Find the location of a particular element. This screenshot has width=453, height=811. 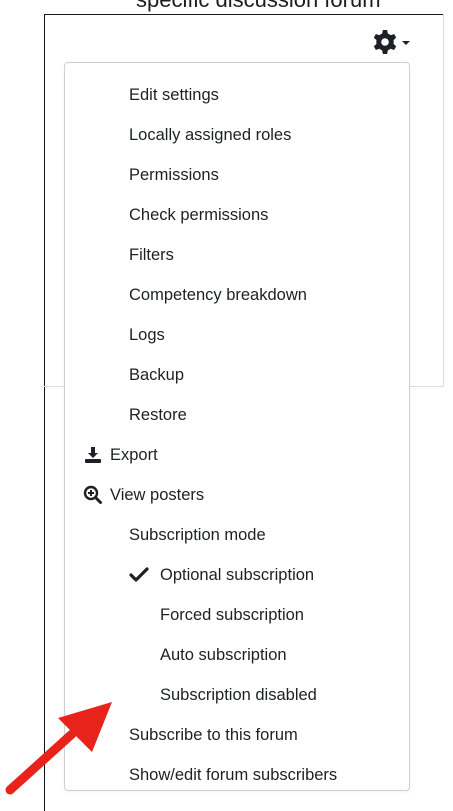

menu-item-show-edit-subscribers: Show/edit forum subscribers is located at coordinates (233, 775).